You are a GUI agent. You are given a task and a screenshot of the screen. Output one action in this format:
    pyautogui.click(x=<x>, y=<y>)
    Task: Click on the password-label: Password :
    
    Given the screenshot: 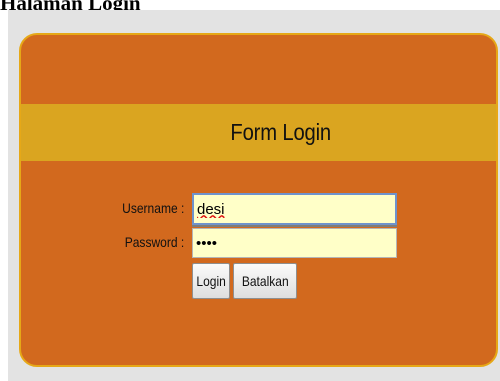 What is the action you would take?
    pyautogui.click(x=154, y=242)
    